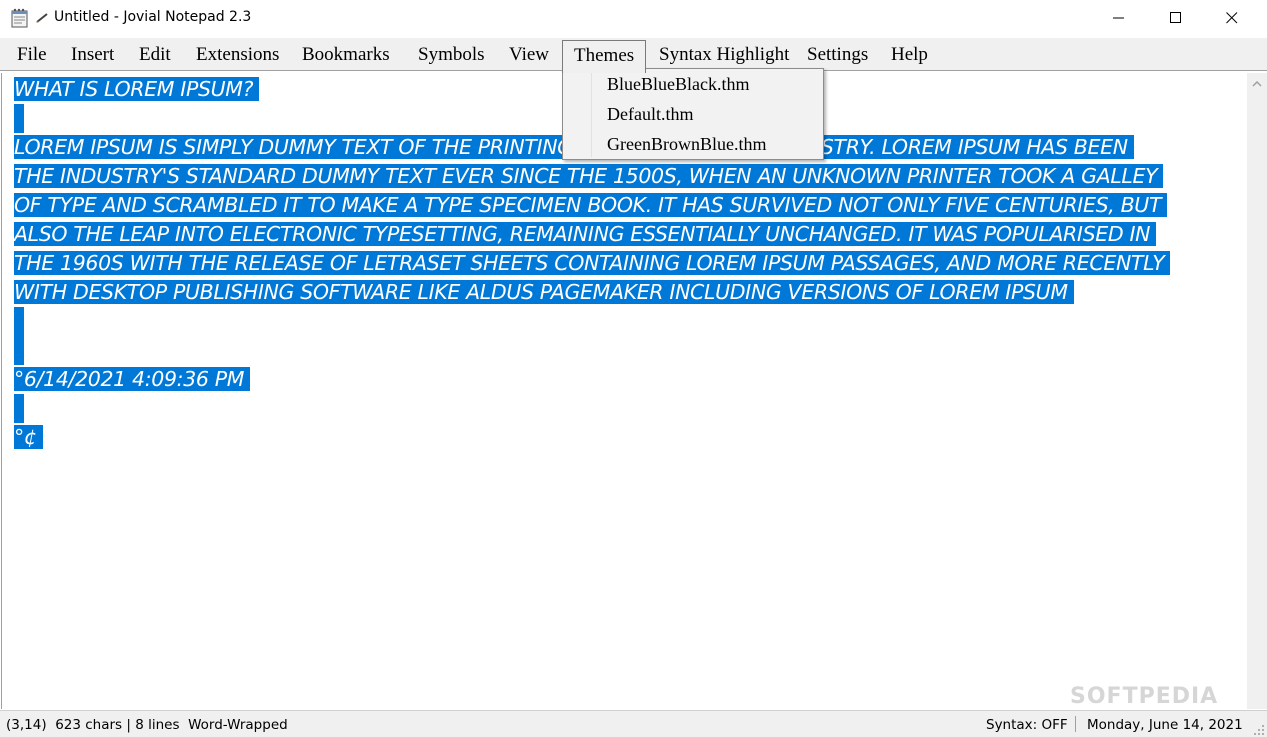 Image resolution: width=1267 pixels, height=737 pixels. What do you see at coordinates (155, 54) in the screenshot?
I see `menu-edit: Edit` at bounding box center [155, 54].